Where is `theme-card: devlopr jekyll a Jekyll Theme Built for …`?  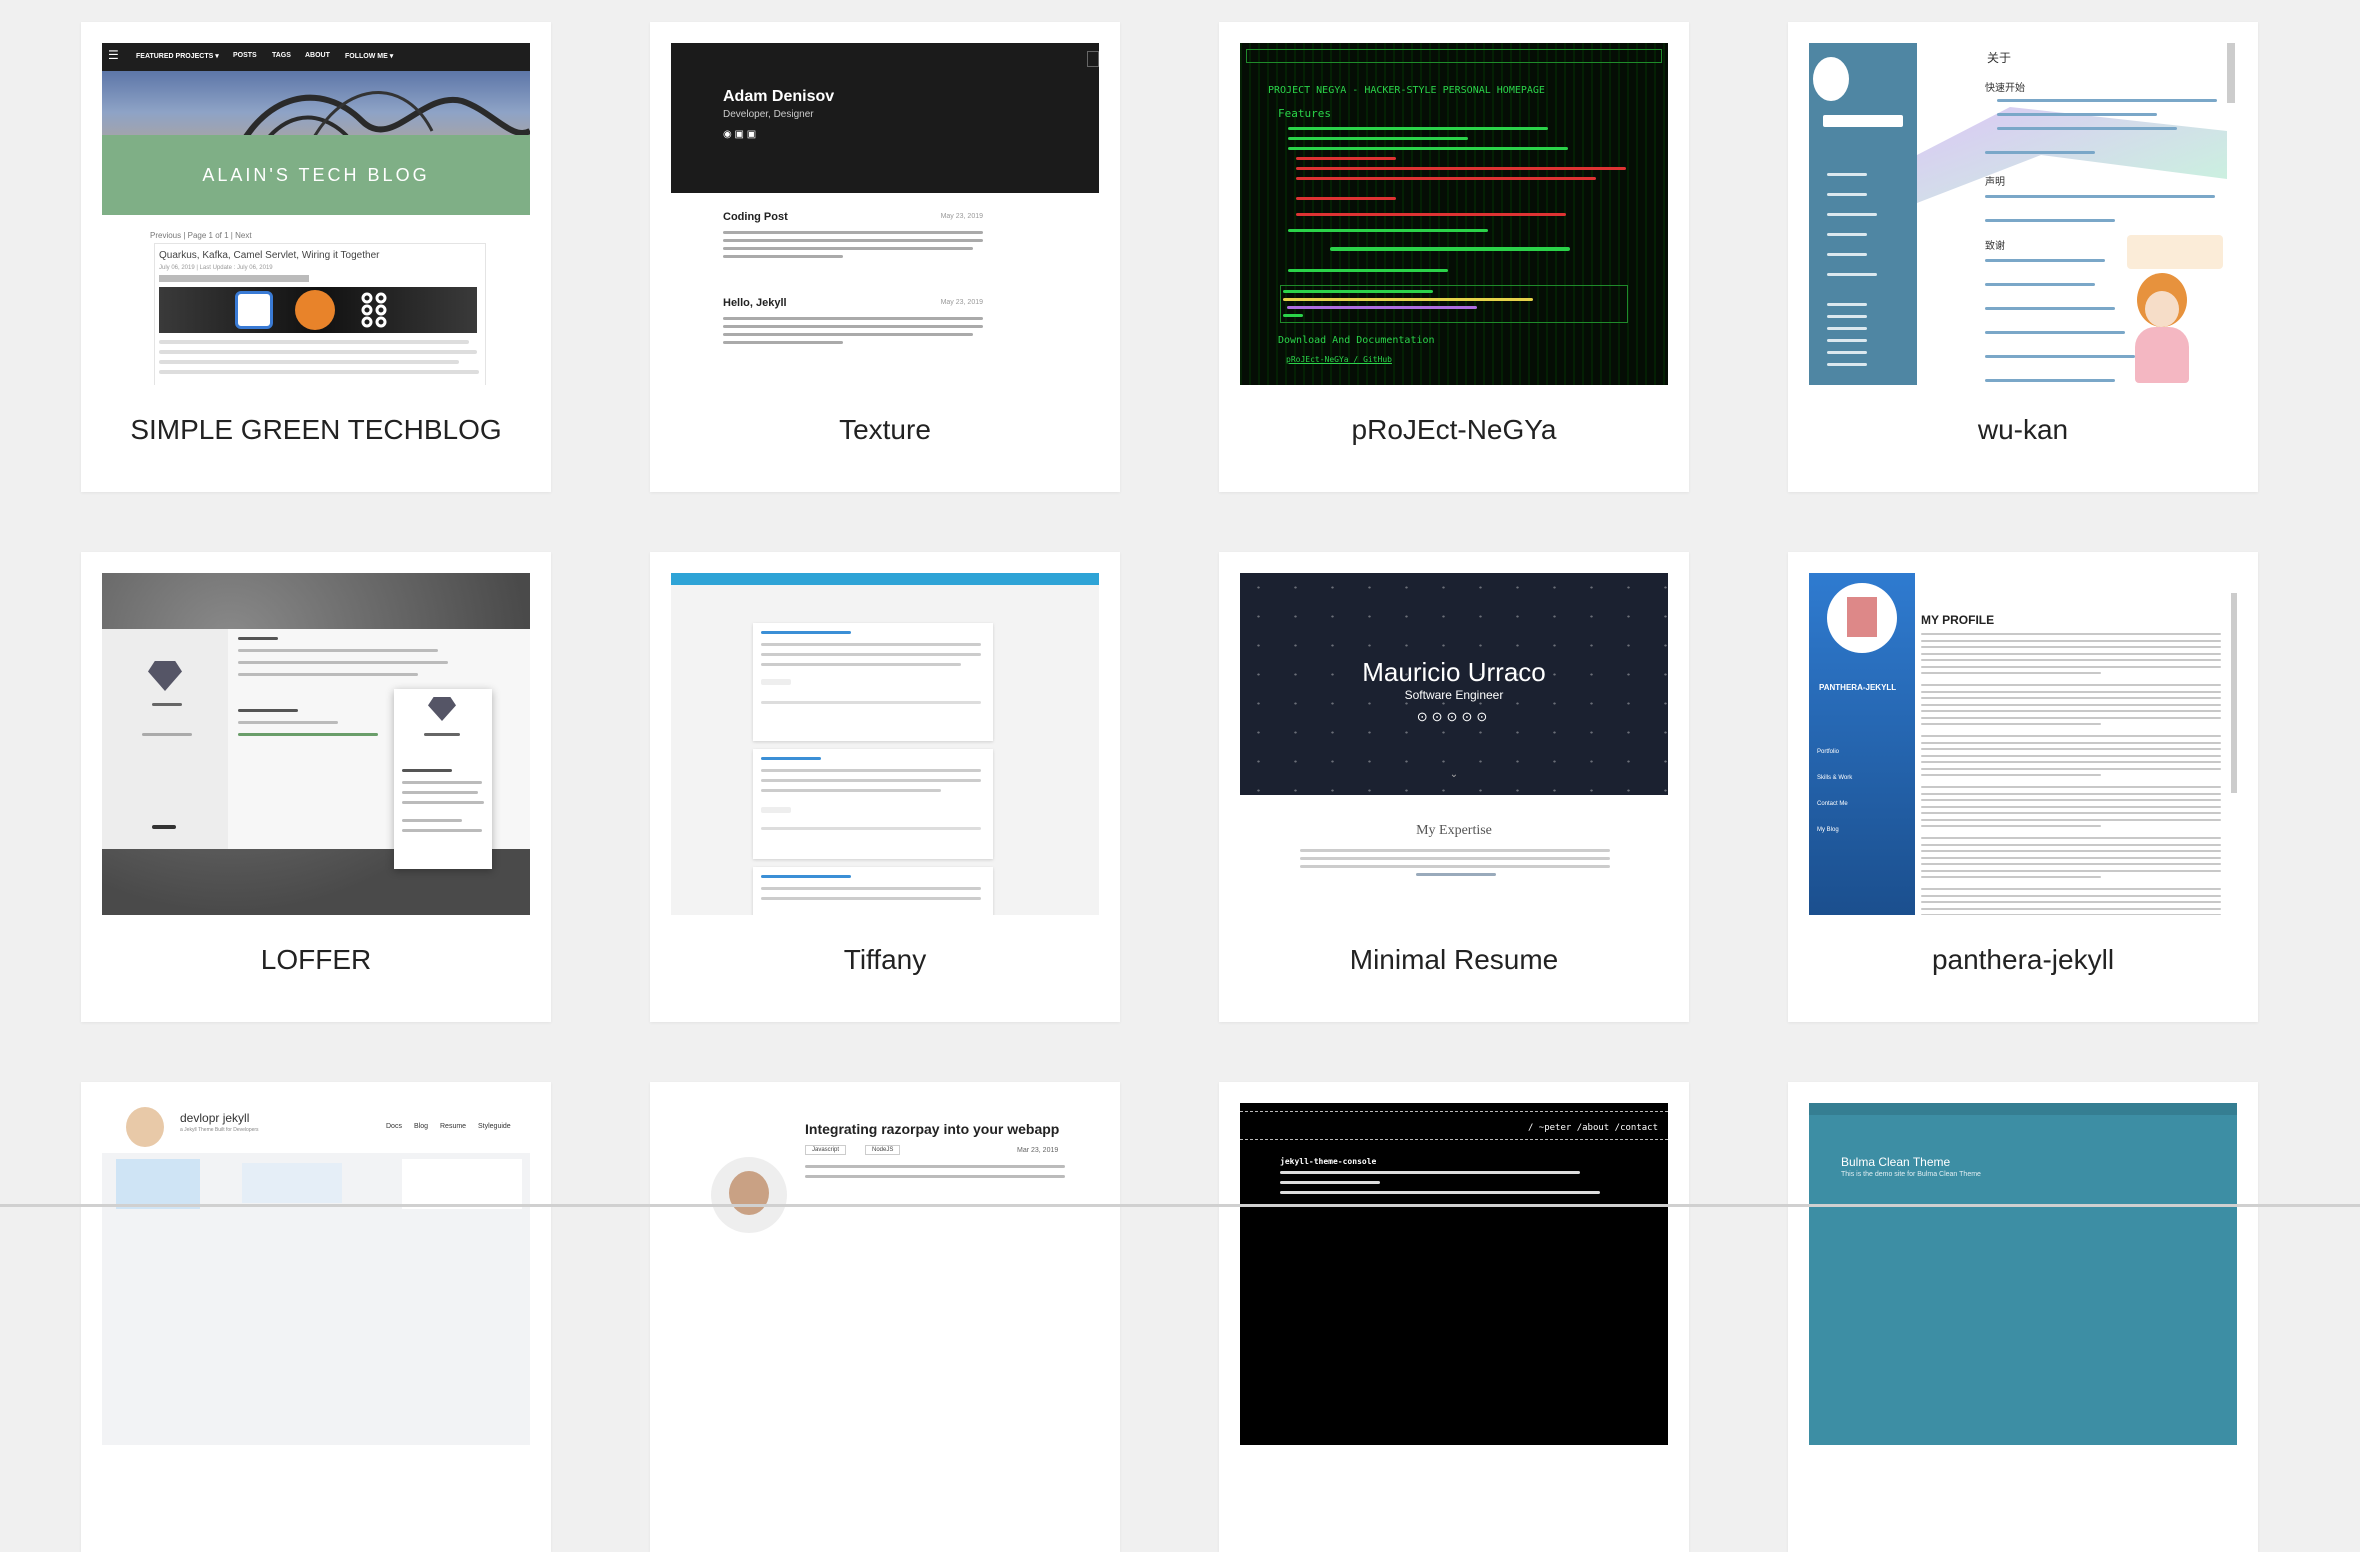
theme-card: devlopr jekyll a Jekyll Theme Built for … is located at coordinates (316, 1317).